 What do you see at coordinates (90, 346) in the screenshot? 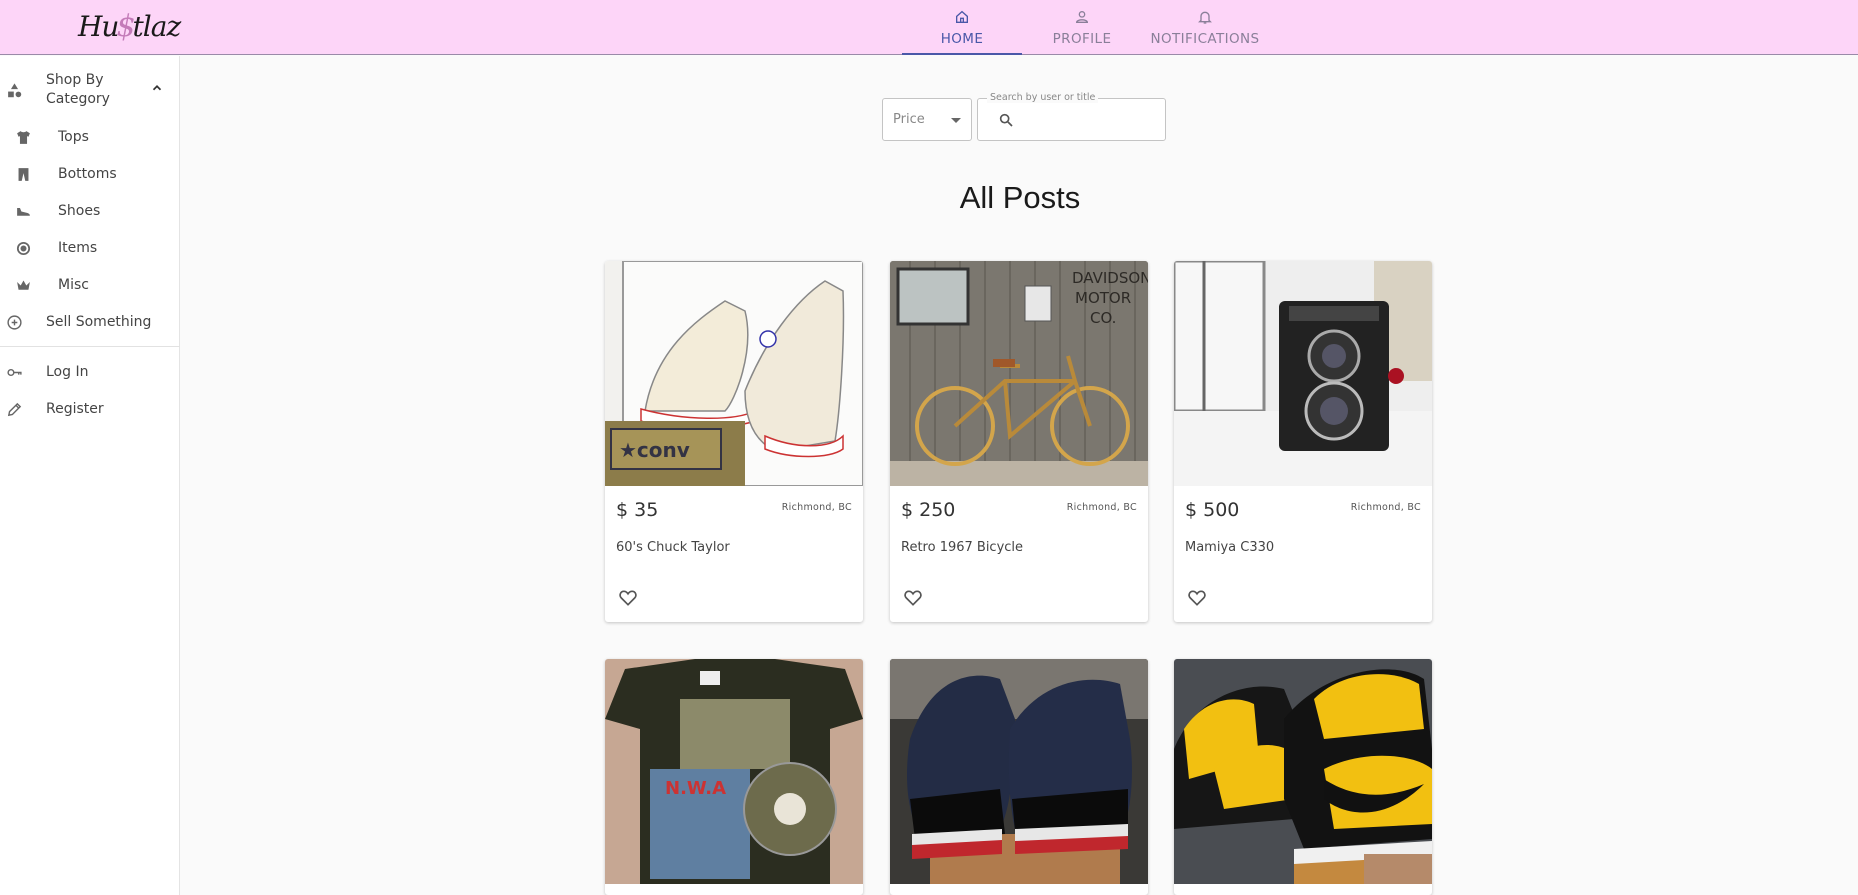
I see `sidebar-divider` at bounding box center [90, 346].